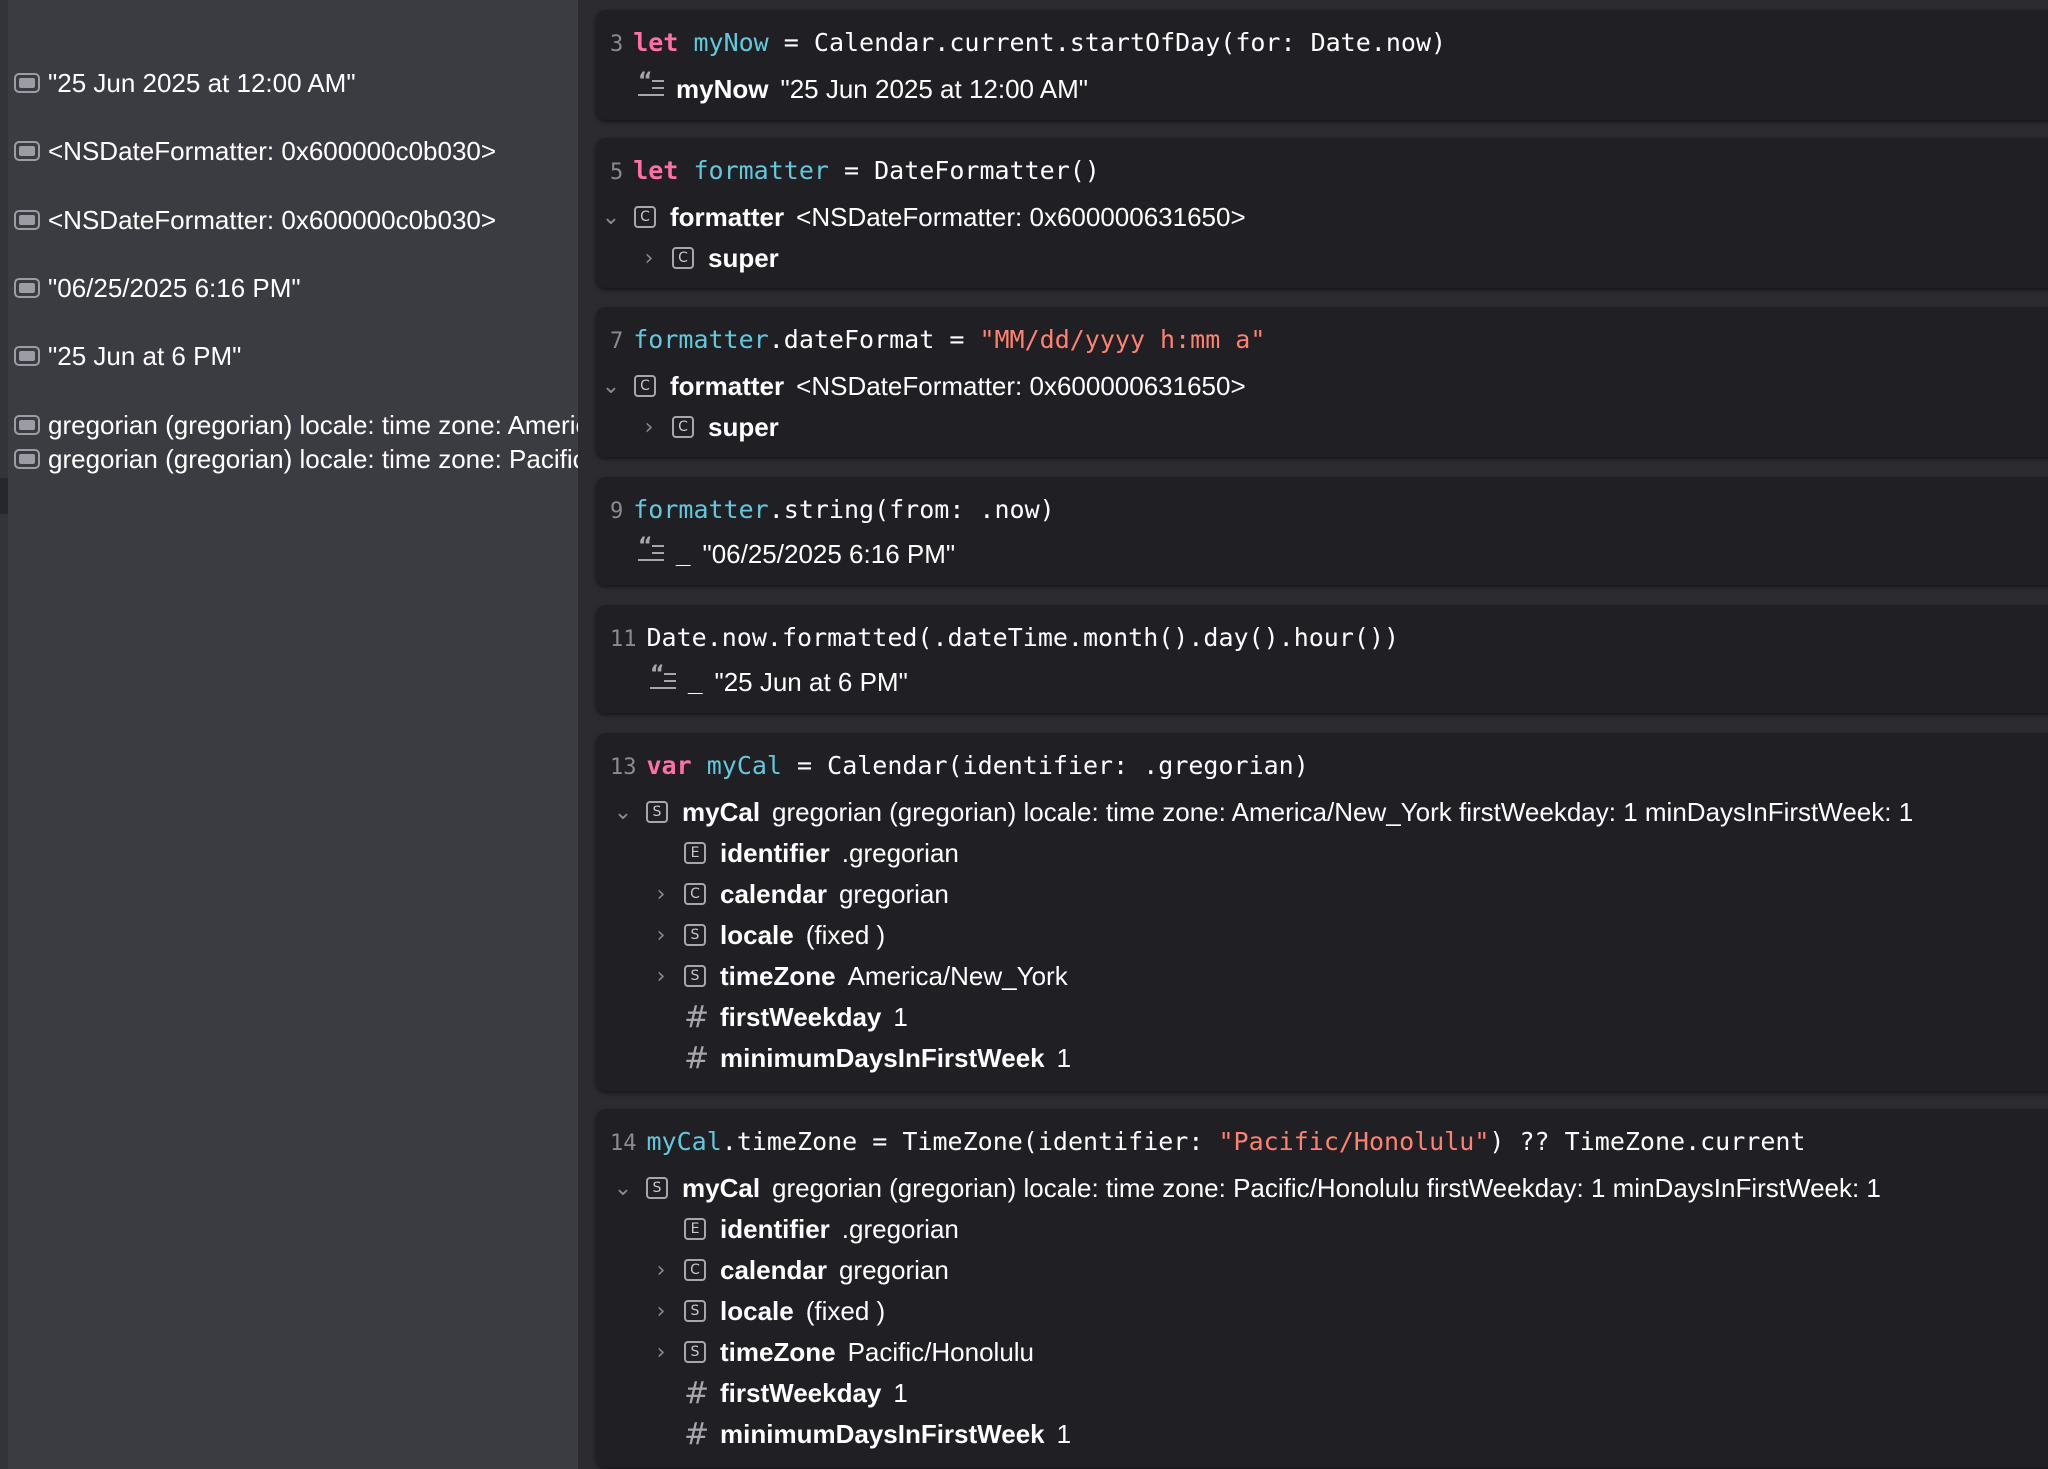  What do you see at coordinates (801, 1392) in the screenshot?
I see `result-name: firstWeekday` at bounding box center [801, 1392].